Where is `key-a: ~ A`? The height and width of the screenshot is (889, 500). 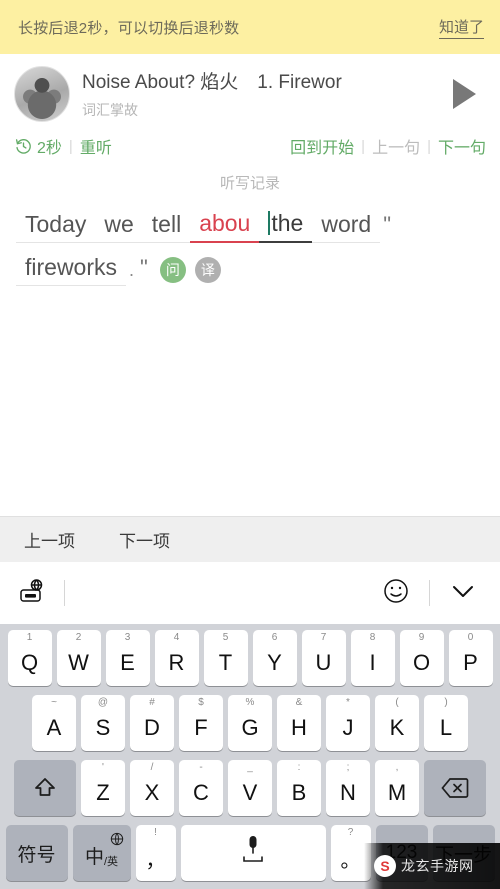
key-a: ~ A is located at coordinates (54, 723).